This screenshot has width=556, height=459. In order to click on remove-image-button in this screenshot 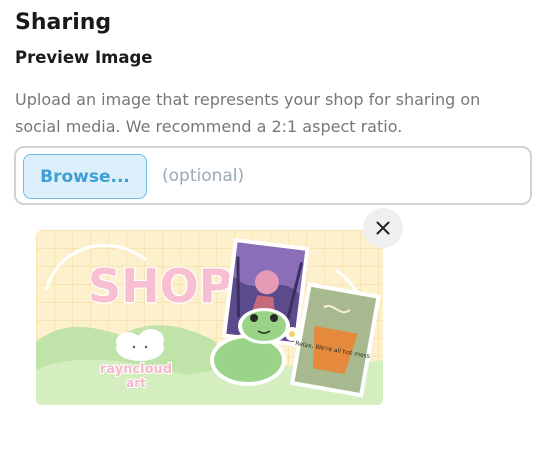, I will do `click(383, 228)`.